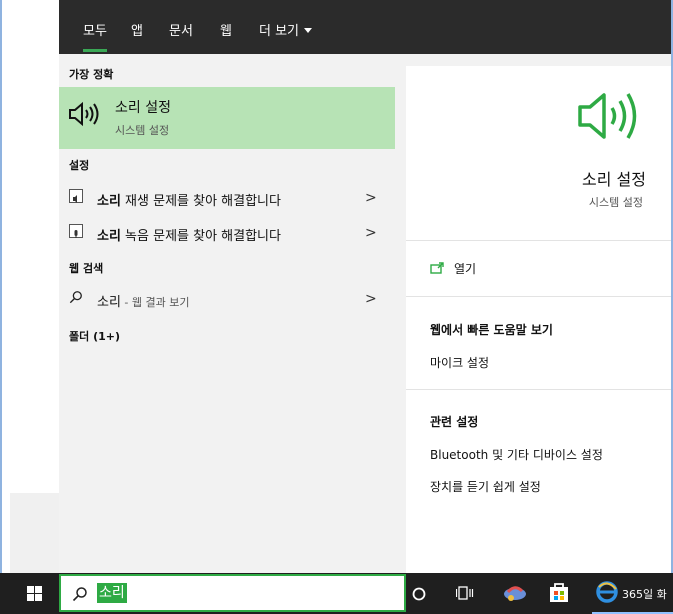 This screenshot has width=673, height=614. What do you see at coordinates (279, 31) in the screenshot?
I see `tab-more-label: 더 보기` at bounding box center [279, 31].